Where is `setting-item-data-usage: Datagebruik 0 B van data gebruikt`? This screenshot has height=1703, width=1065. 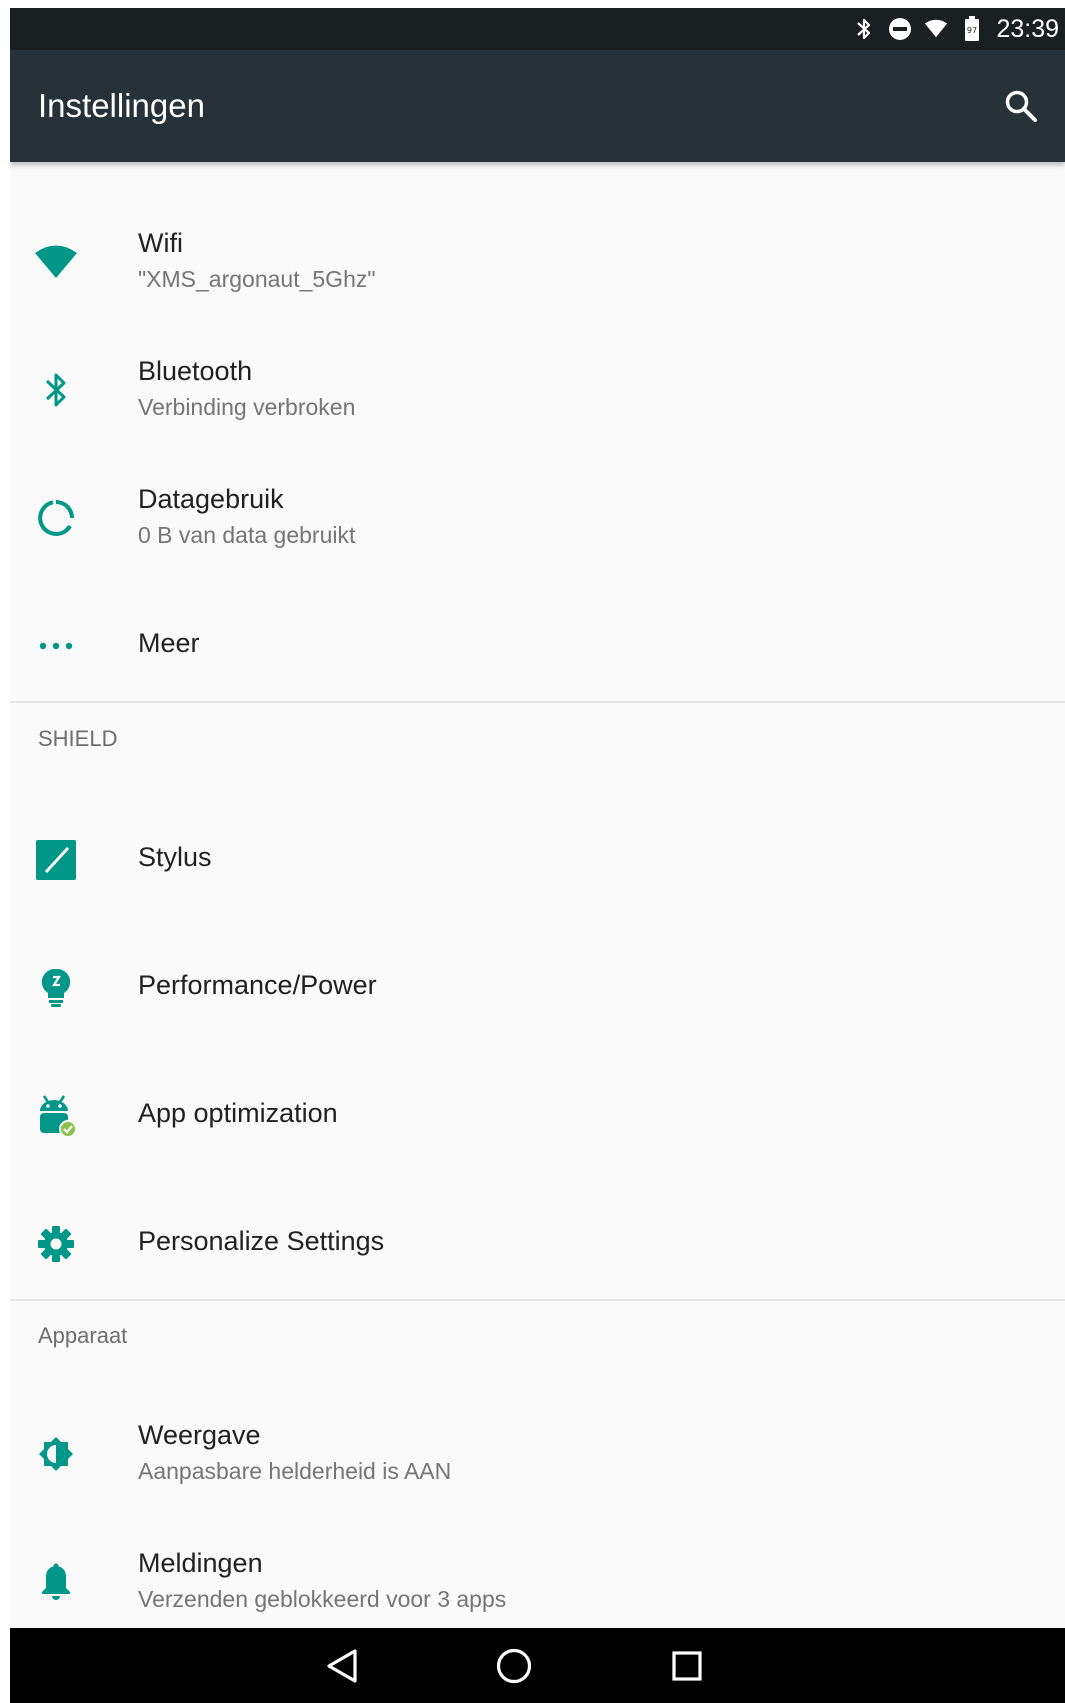 setting-item-data-usage: Datagebruik 0 B van data gebruikt is located at coordinates (537, 518).